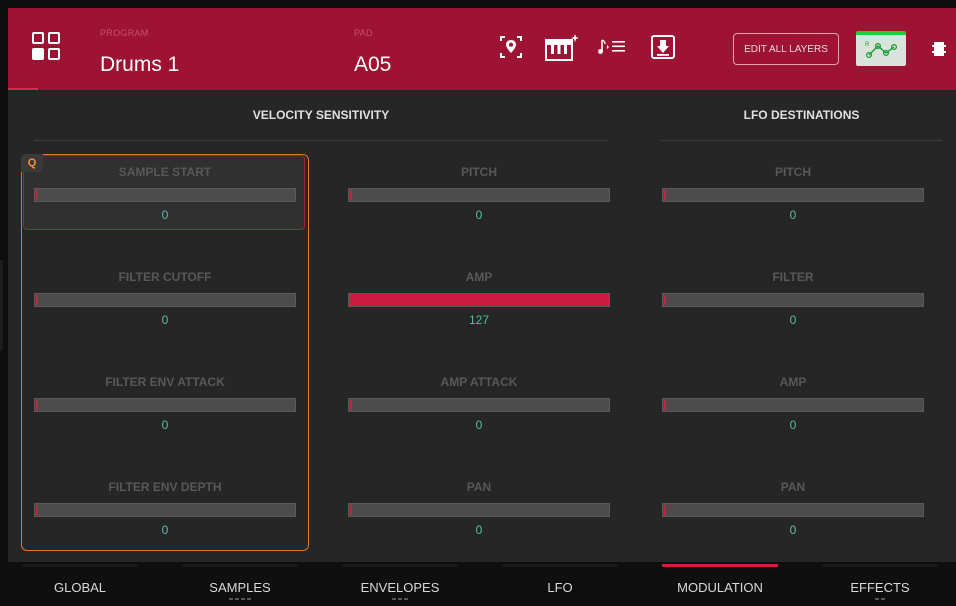 The height and width of the screenshot is (606, 956). I want to click on keygroup-edit-icon, so click(562, 47).